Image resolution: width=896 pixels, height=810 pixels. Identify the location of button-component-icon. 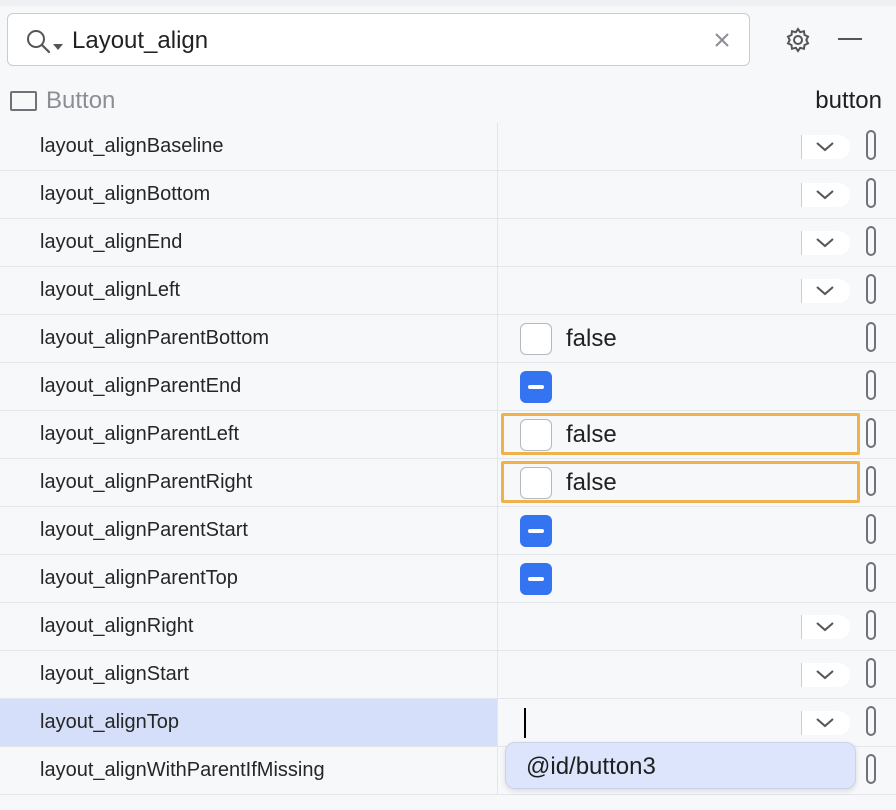
(23, 103).